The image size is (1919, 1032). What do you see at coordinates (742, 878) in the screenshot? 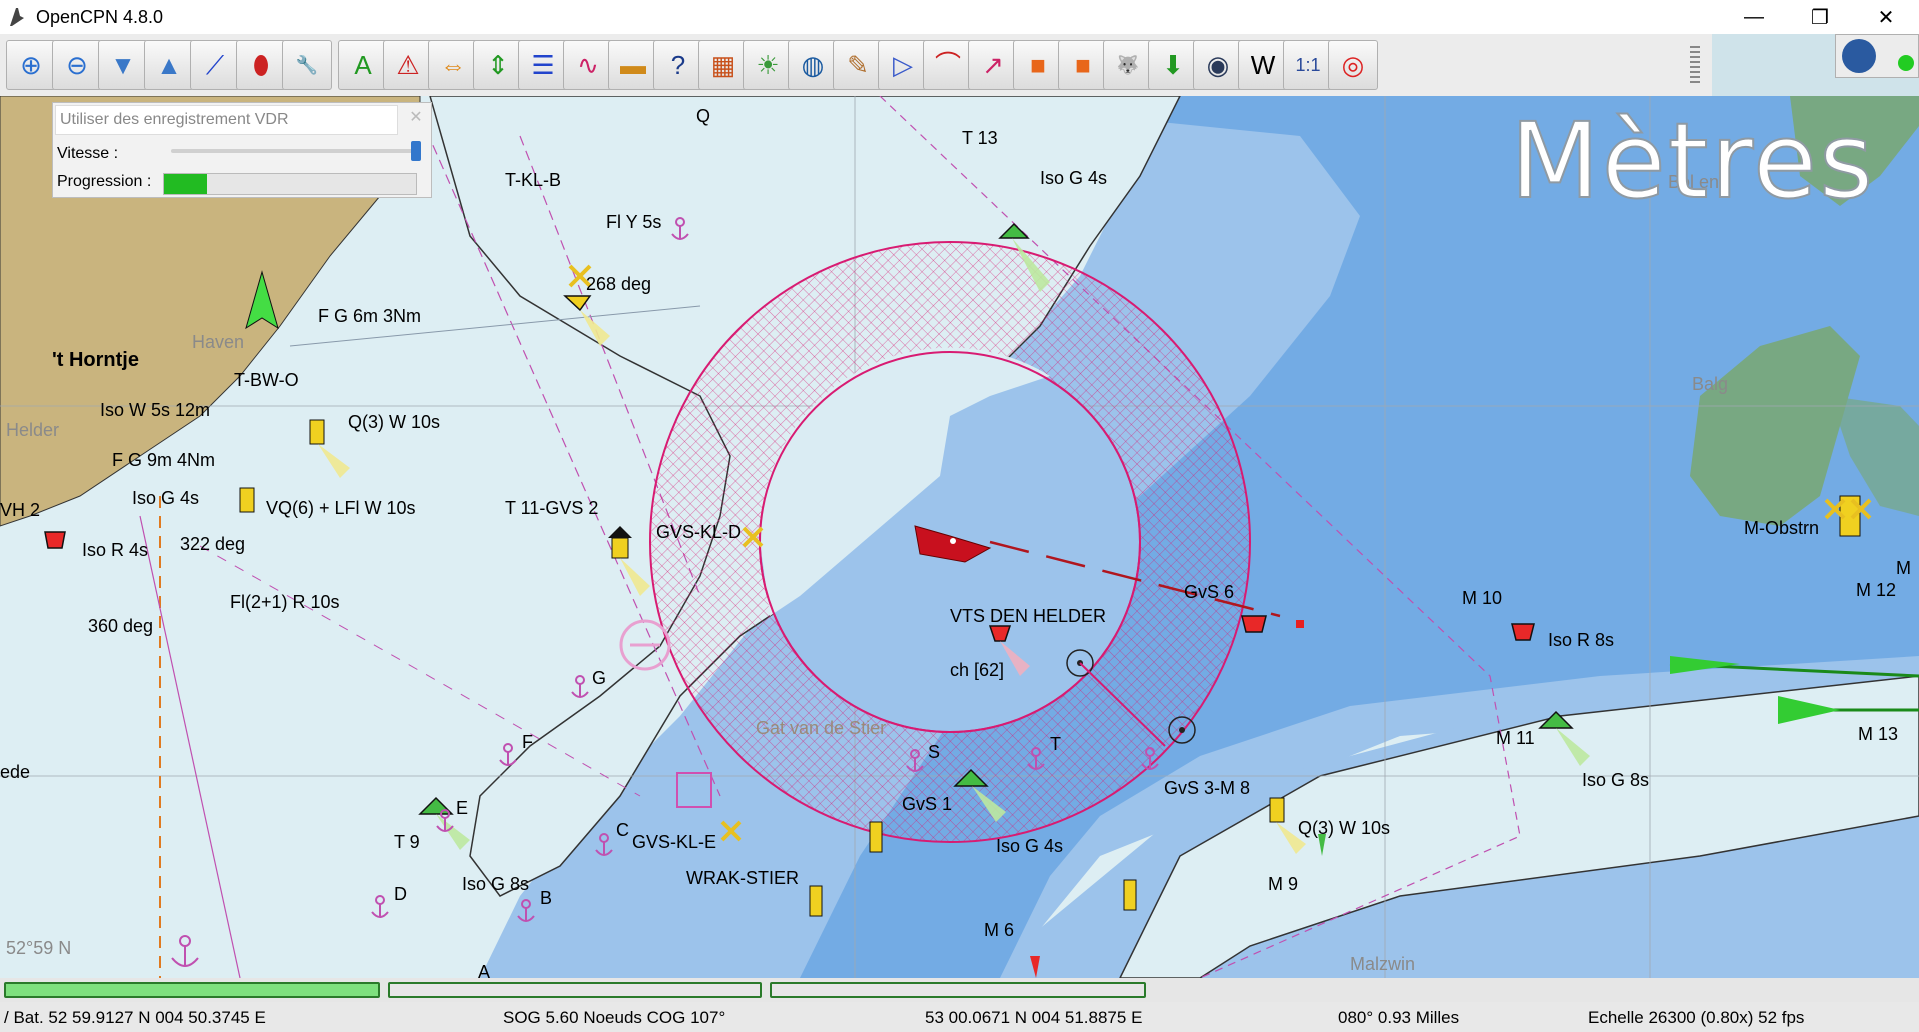
I see `chart-label: WRAK-STIER` at bounding box center [742, 878].